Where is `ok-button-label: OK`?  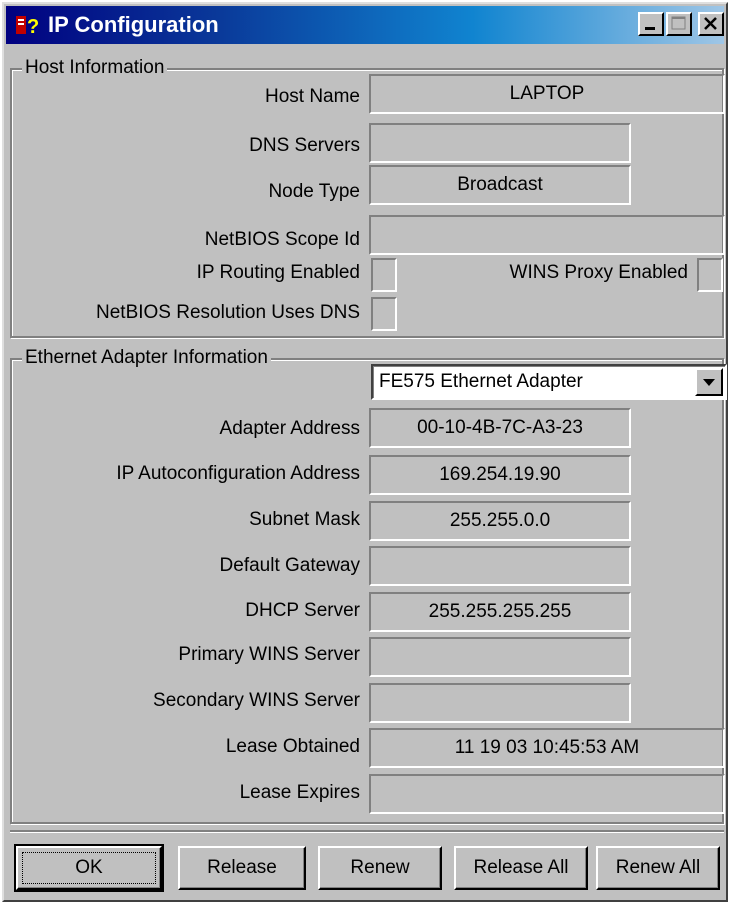
ok-button-label: OK is located at coordinates (89, 867).